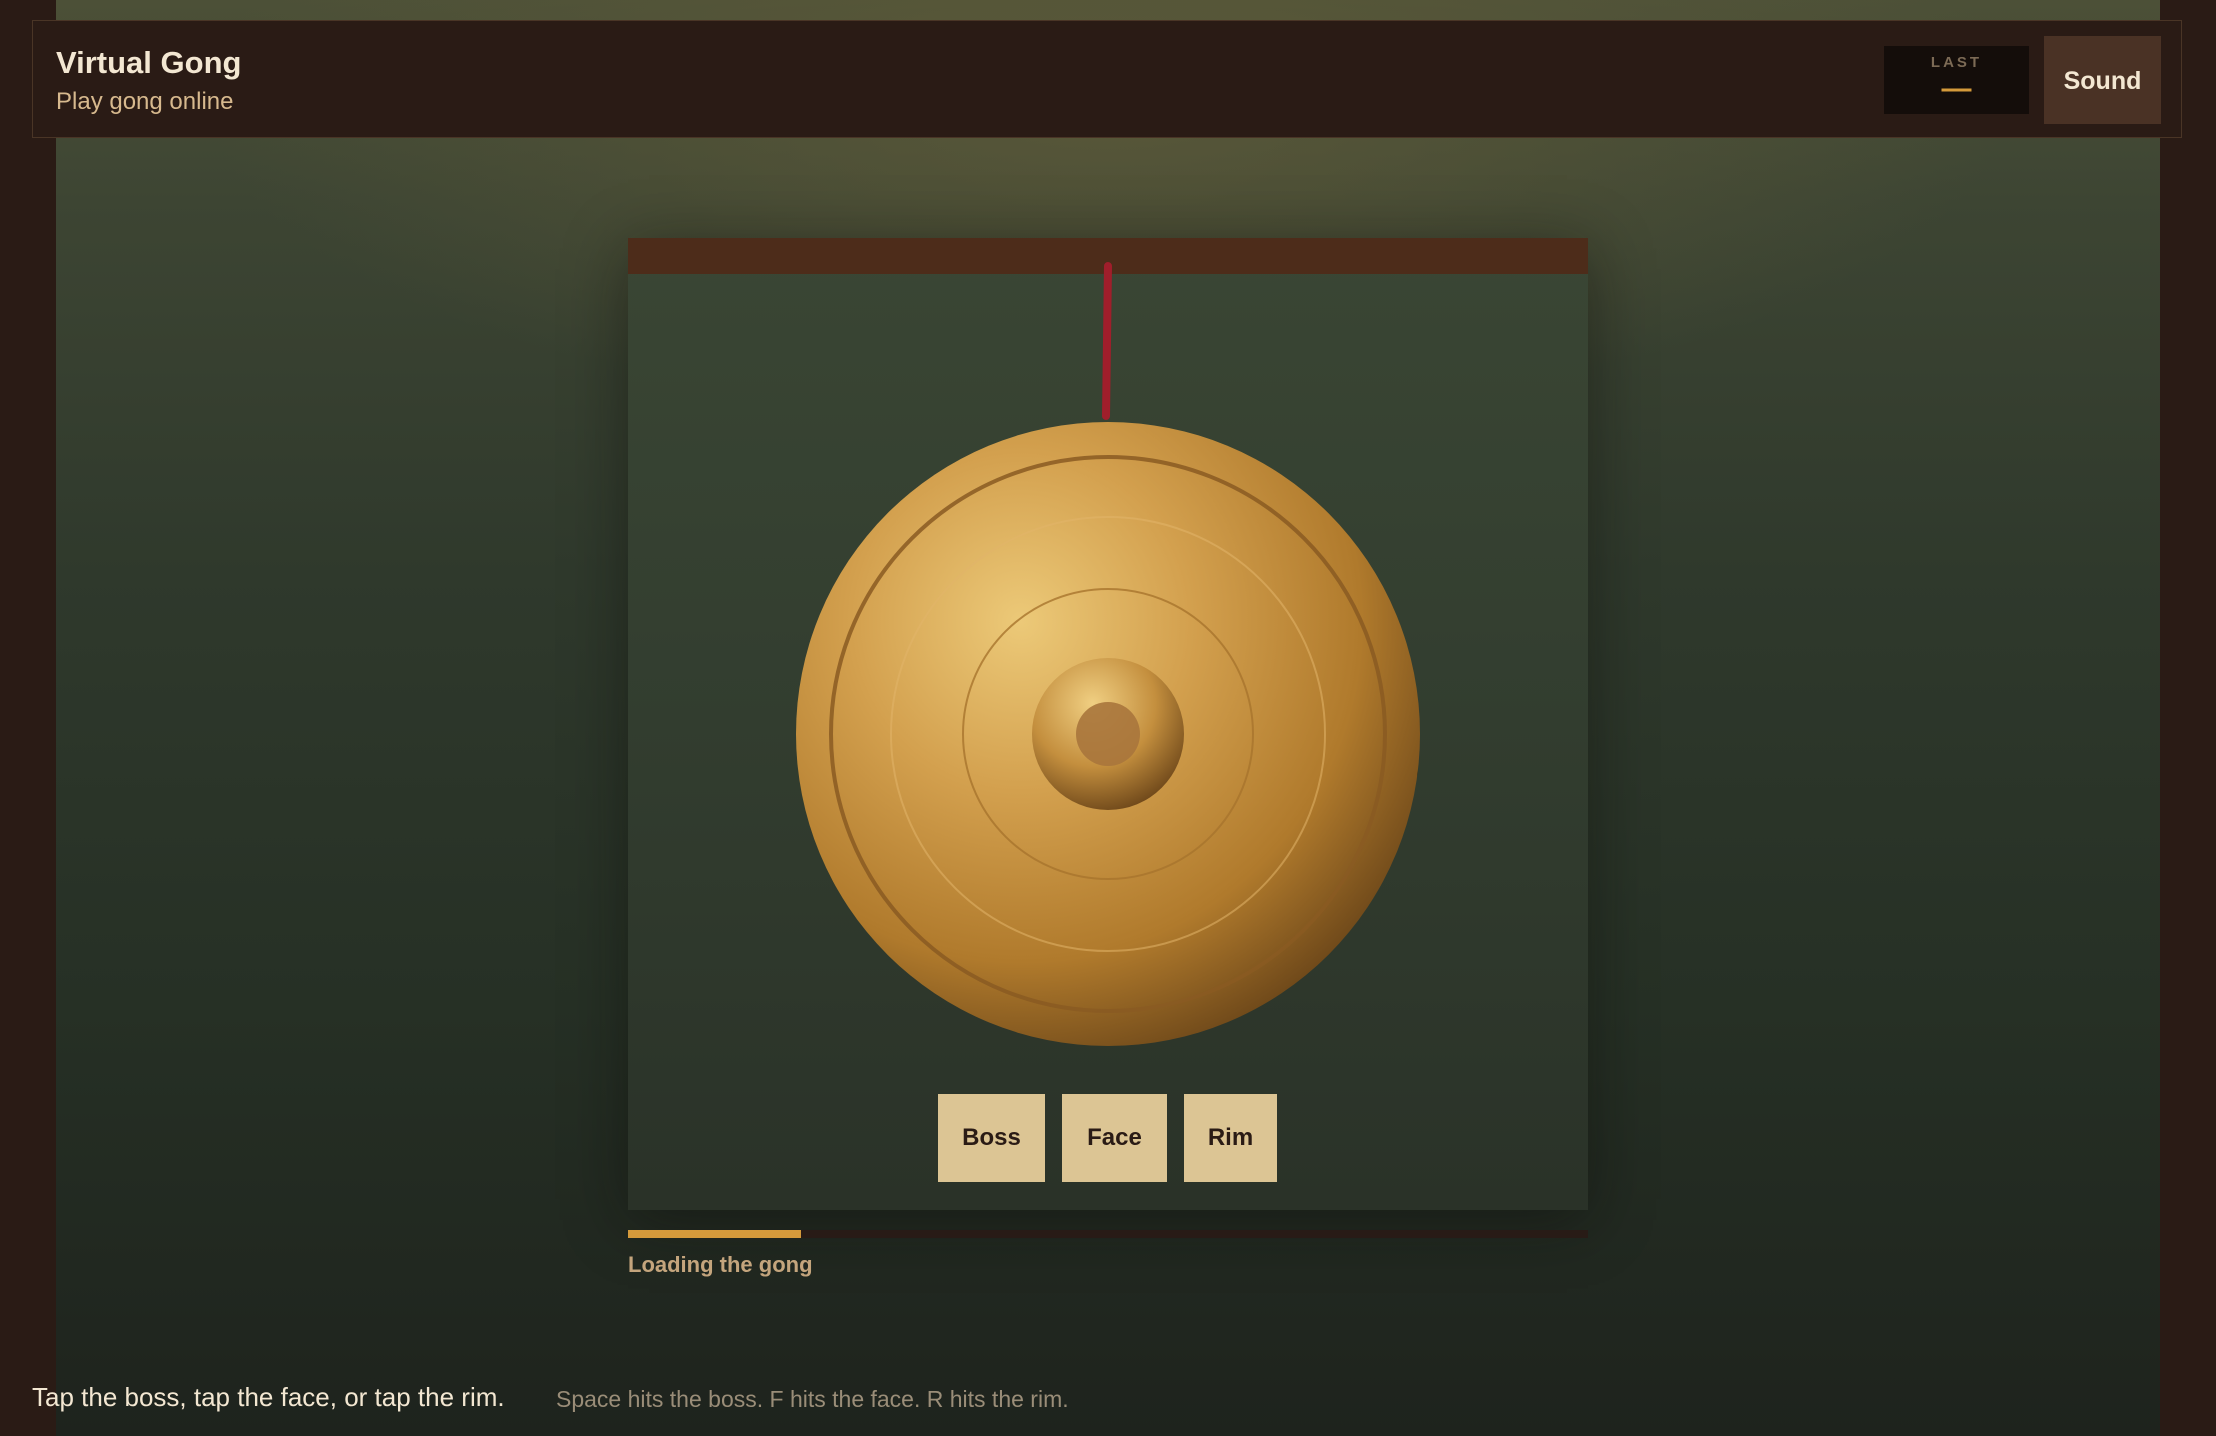 The width and height of the screenshot is (2216, 1436). I want to click on last-hit-label: LAST, so click(1956, 62).